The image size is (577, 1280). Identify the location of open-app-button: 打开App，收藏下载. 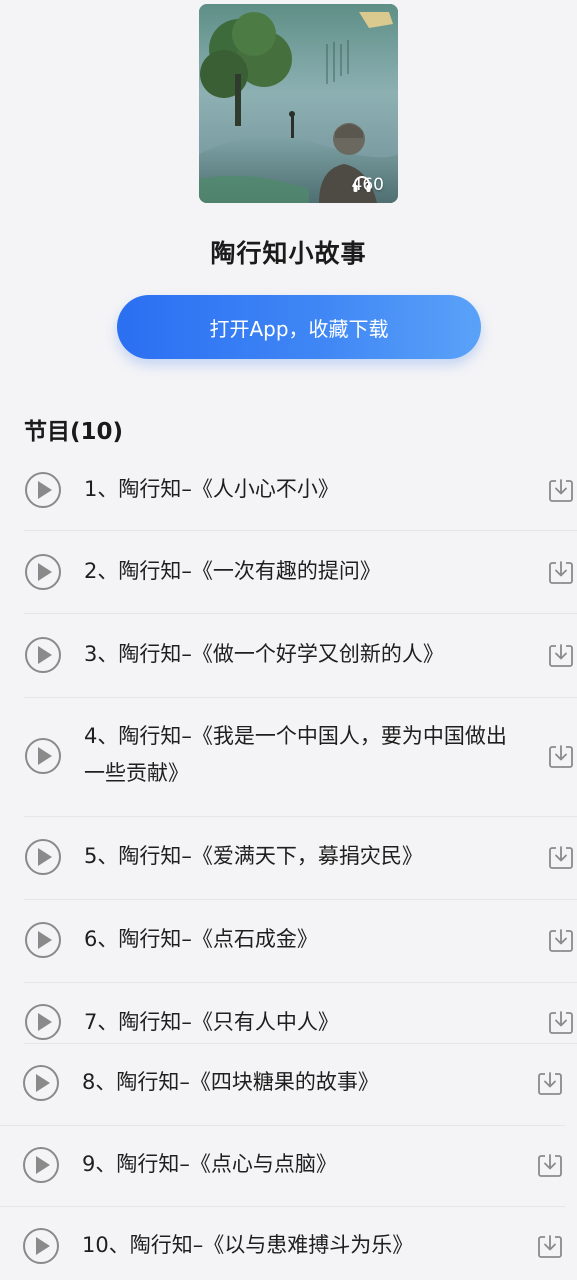
(299, 327).